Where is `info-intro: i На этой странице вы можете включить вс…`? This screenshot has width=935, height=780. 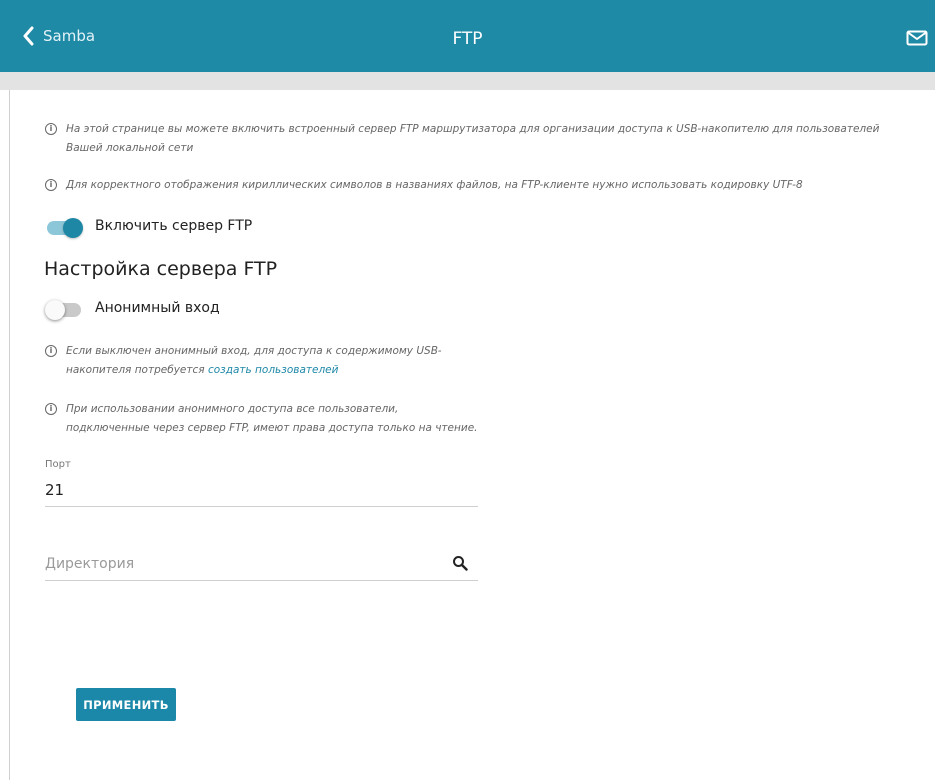
info-intro: i На этой странице вы можете включить вс… is located at coordinates (475, 139).